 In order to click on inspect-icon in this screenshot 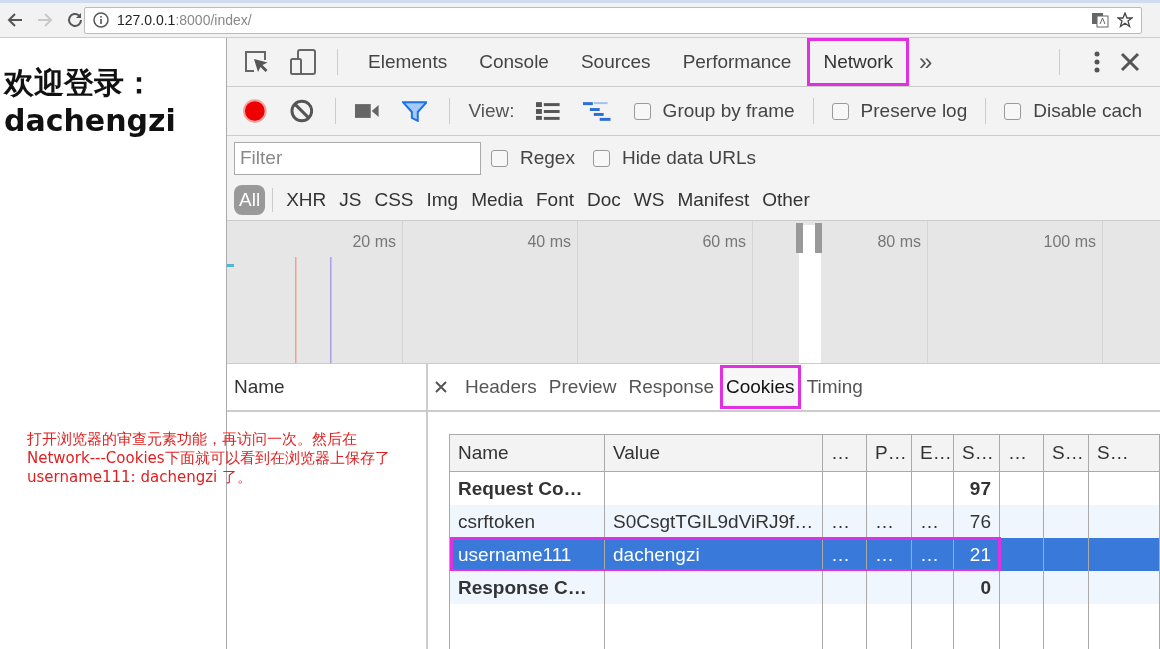, I will do `click(256, 62)`.